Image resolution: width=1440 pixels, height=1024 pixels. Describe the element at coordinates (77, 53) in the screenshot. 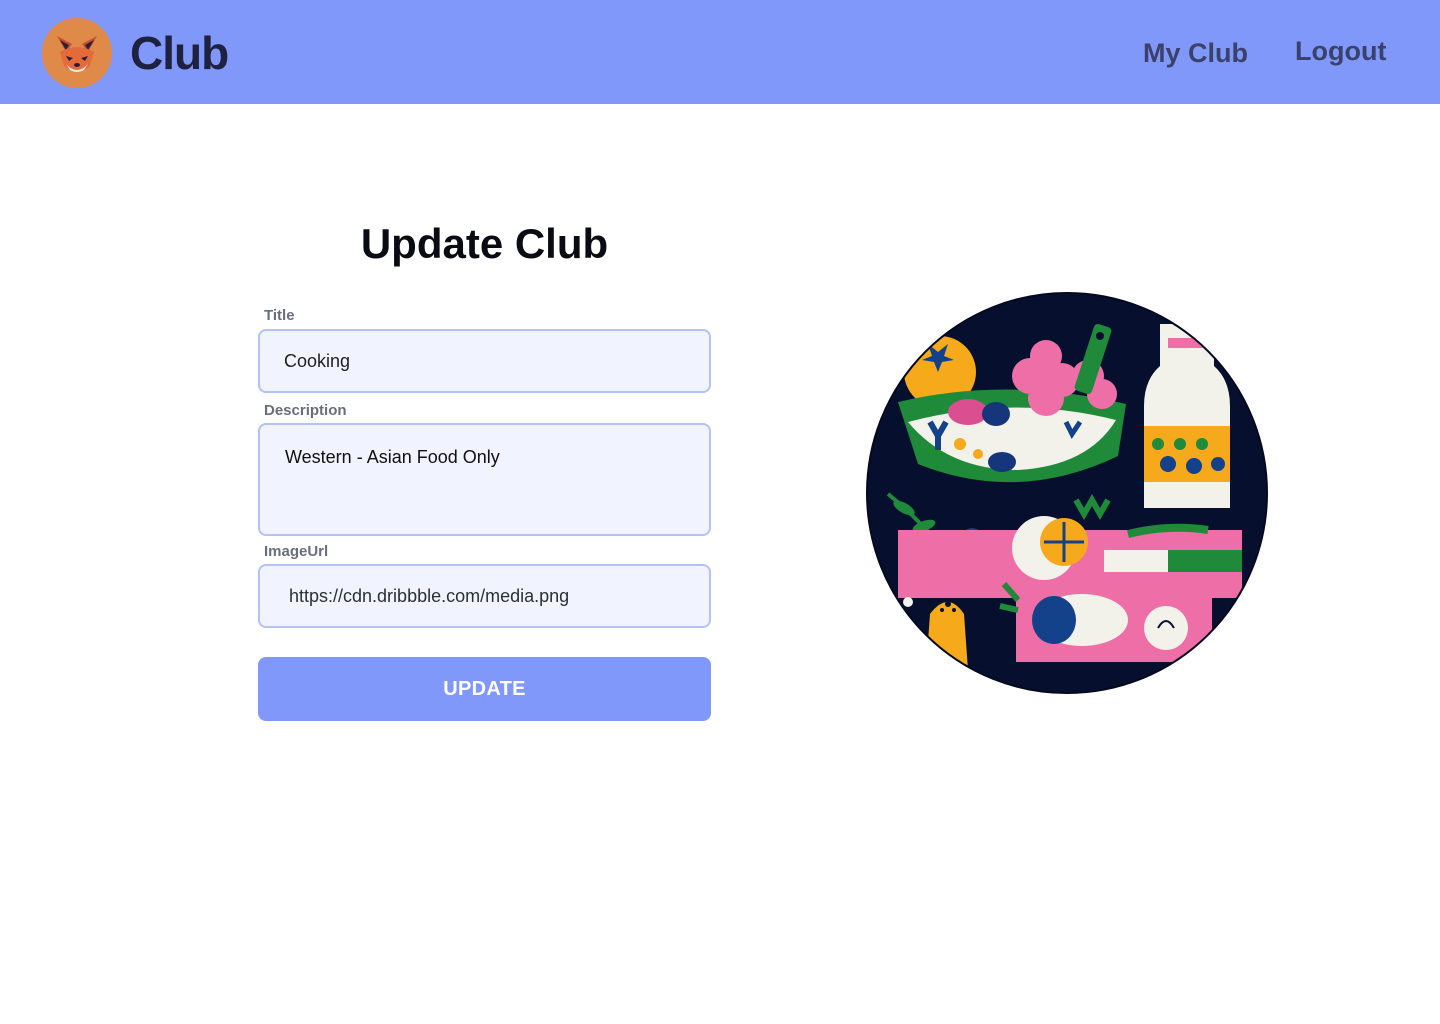

I see `fox-logo-icon` at that location.